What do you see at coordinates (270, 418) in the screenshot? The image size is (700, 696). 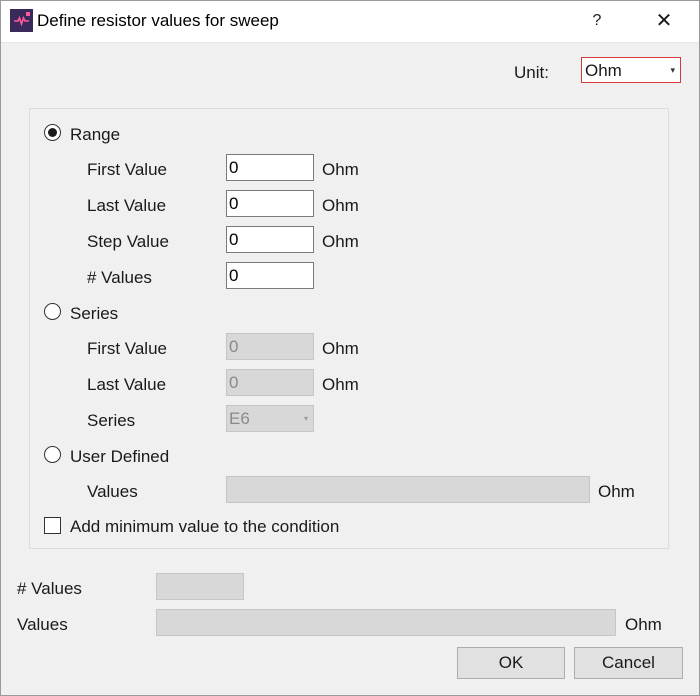 I see `series-type-select: E6 ▾` at bounding box center [270, 418].